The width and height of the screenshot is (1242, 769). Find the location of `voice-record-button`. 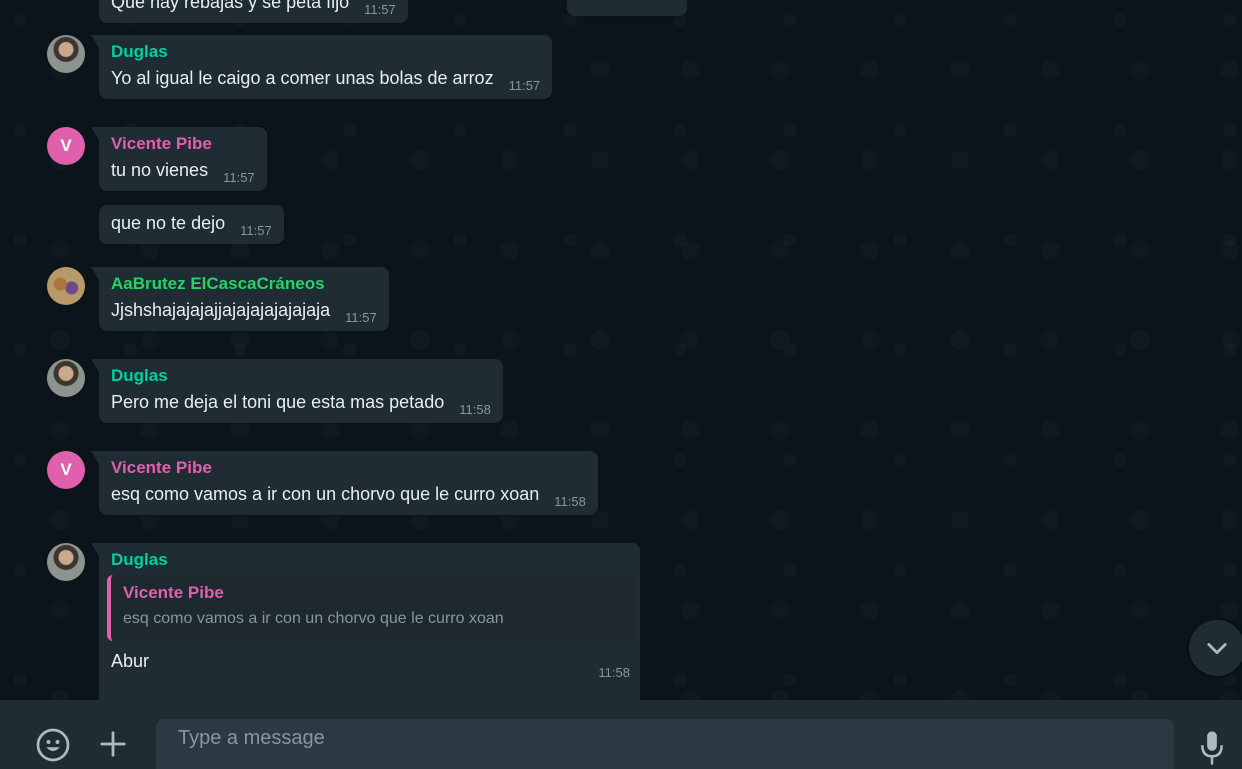

voice-record-button is located at coordinates (1212, 748).